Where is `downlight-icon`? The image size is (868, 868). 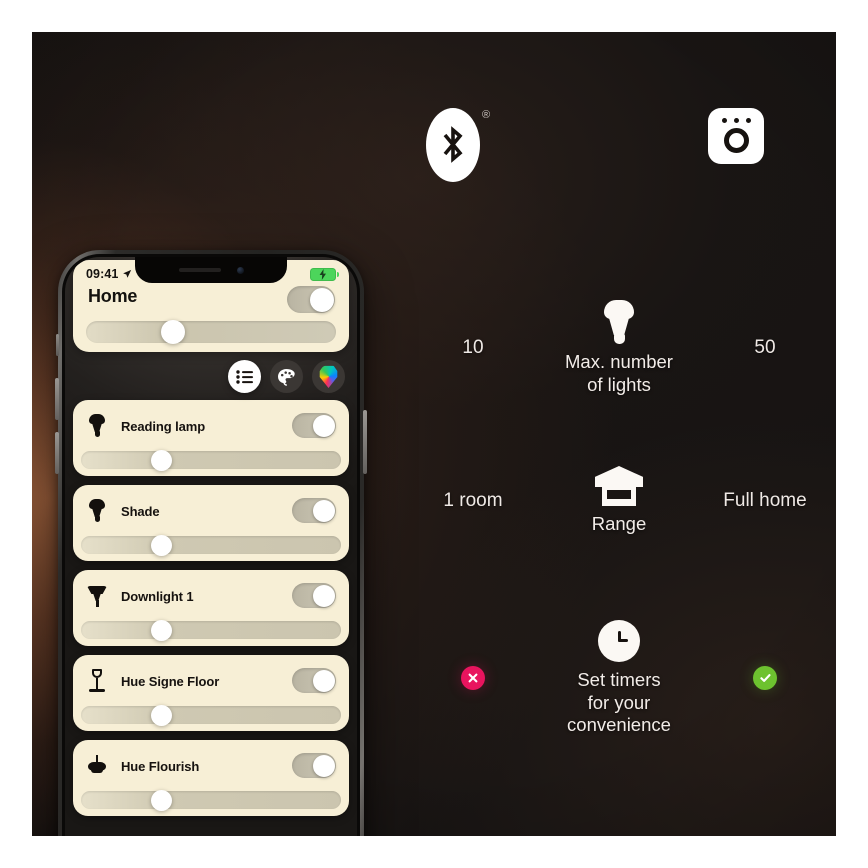
downlight-icon is located at coordinates (97, 596).